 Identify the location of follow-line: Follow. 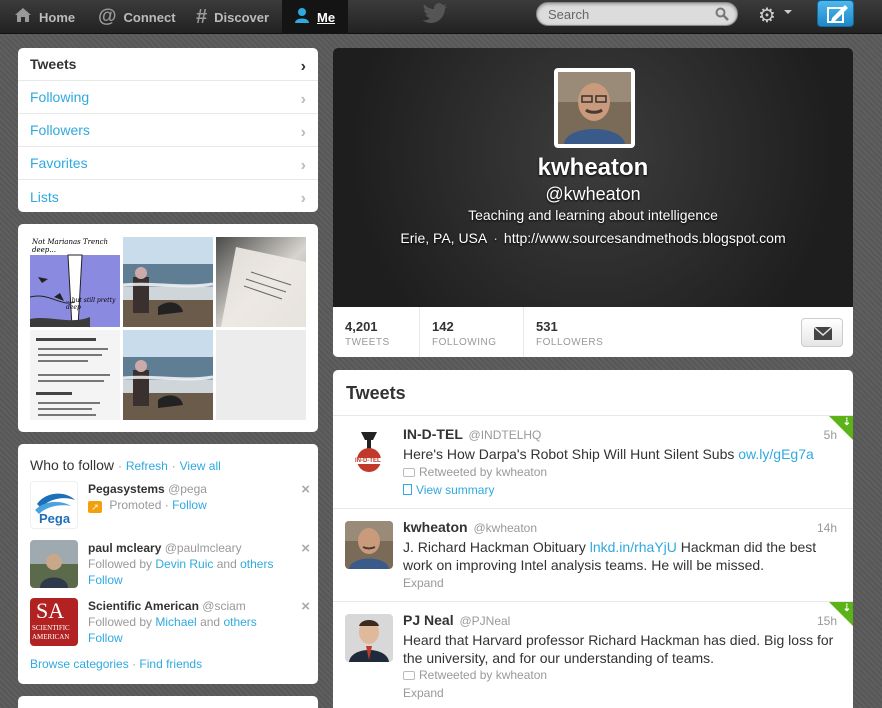
(105, 638).